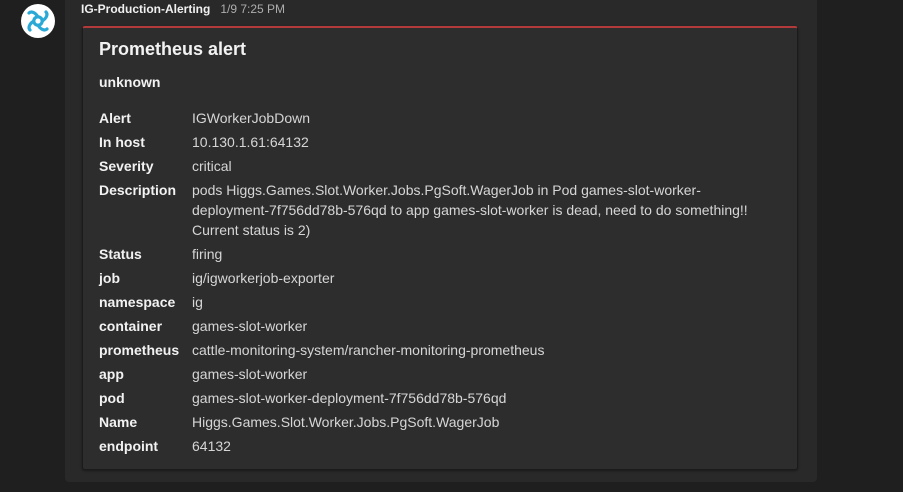 This screenshot has width=903, height=492. Describe the element at coordinates (439, 142) in the screenshot. I see `fact-row-in-host: In host 10.130.1.61:64132` at that location.